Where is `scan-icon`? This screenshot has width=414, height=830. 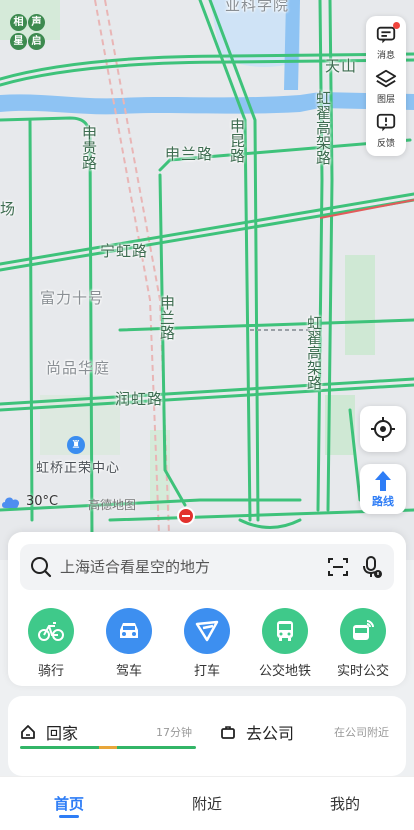 scan-icon is located at coordinates (338, 567).